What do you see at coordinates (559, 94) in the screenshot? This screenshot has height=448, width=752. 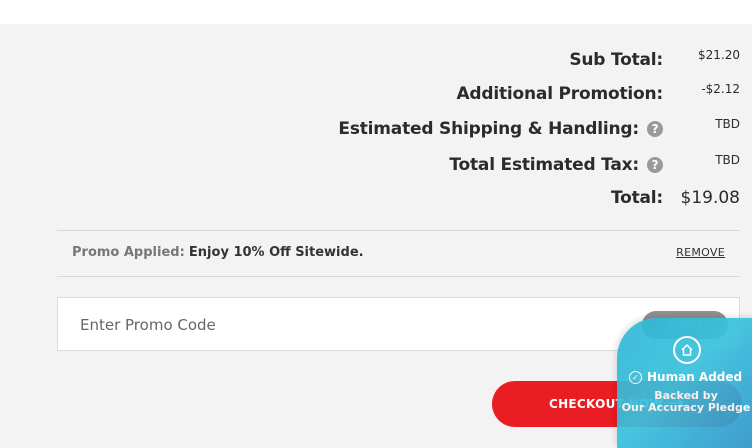 I see `promotion-label: Additional Promotion:` at bounding box center [559, 94].